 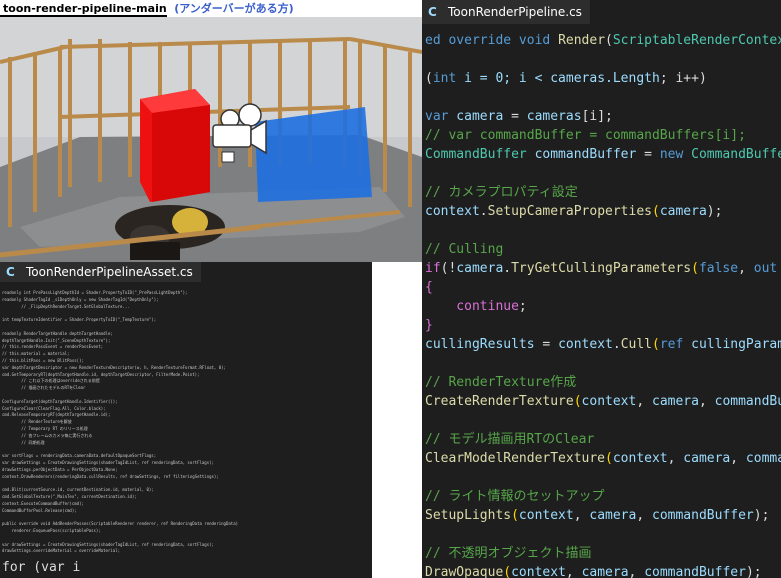 I want to click on code-line: var camera = cameras[i];, so click(x=519, y=117).